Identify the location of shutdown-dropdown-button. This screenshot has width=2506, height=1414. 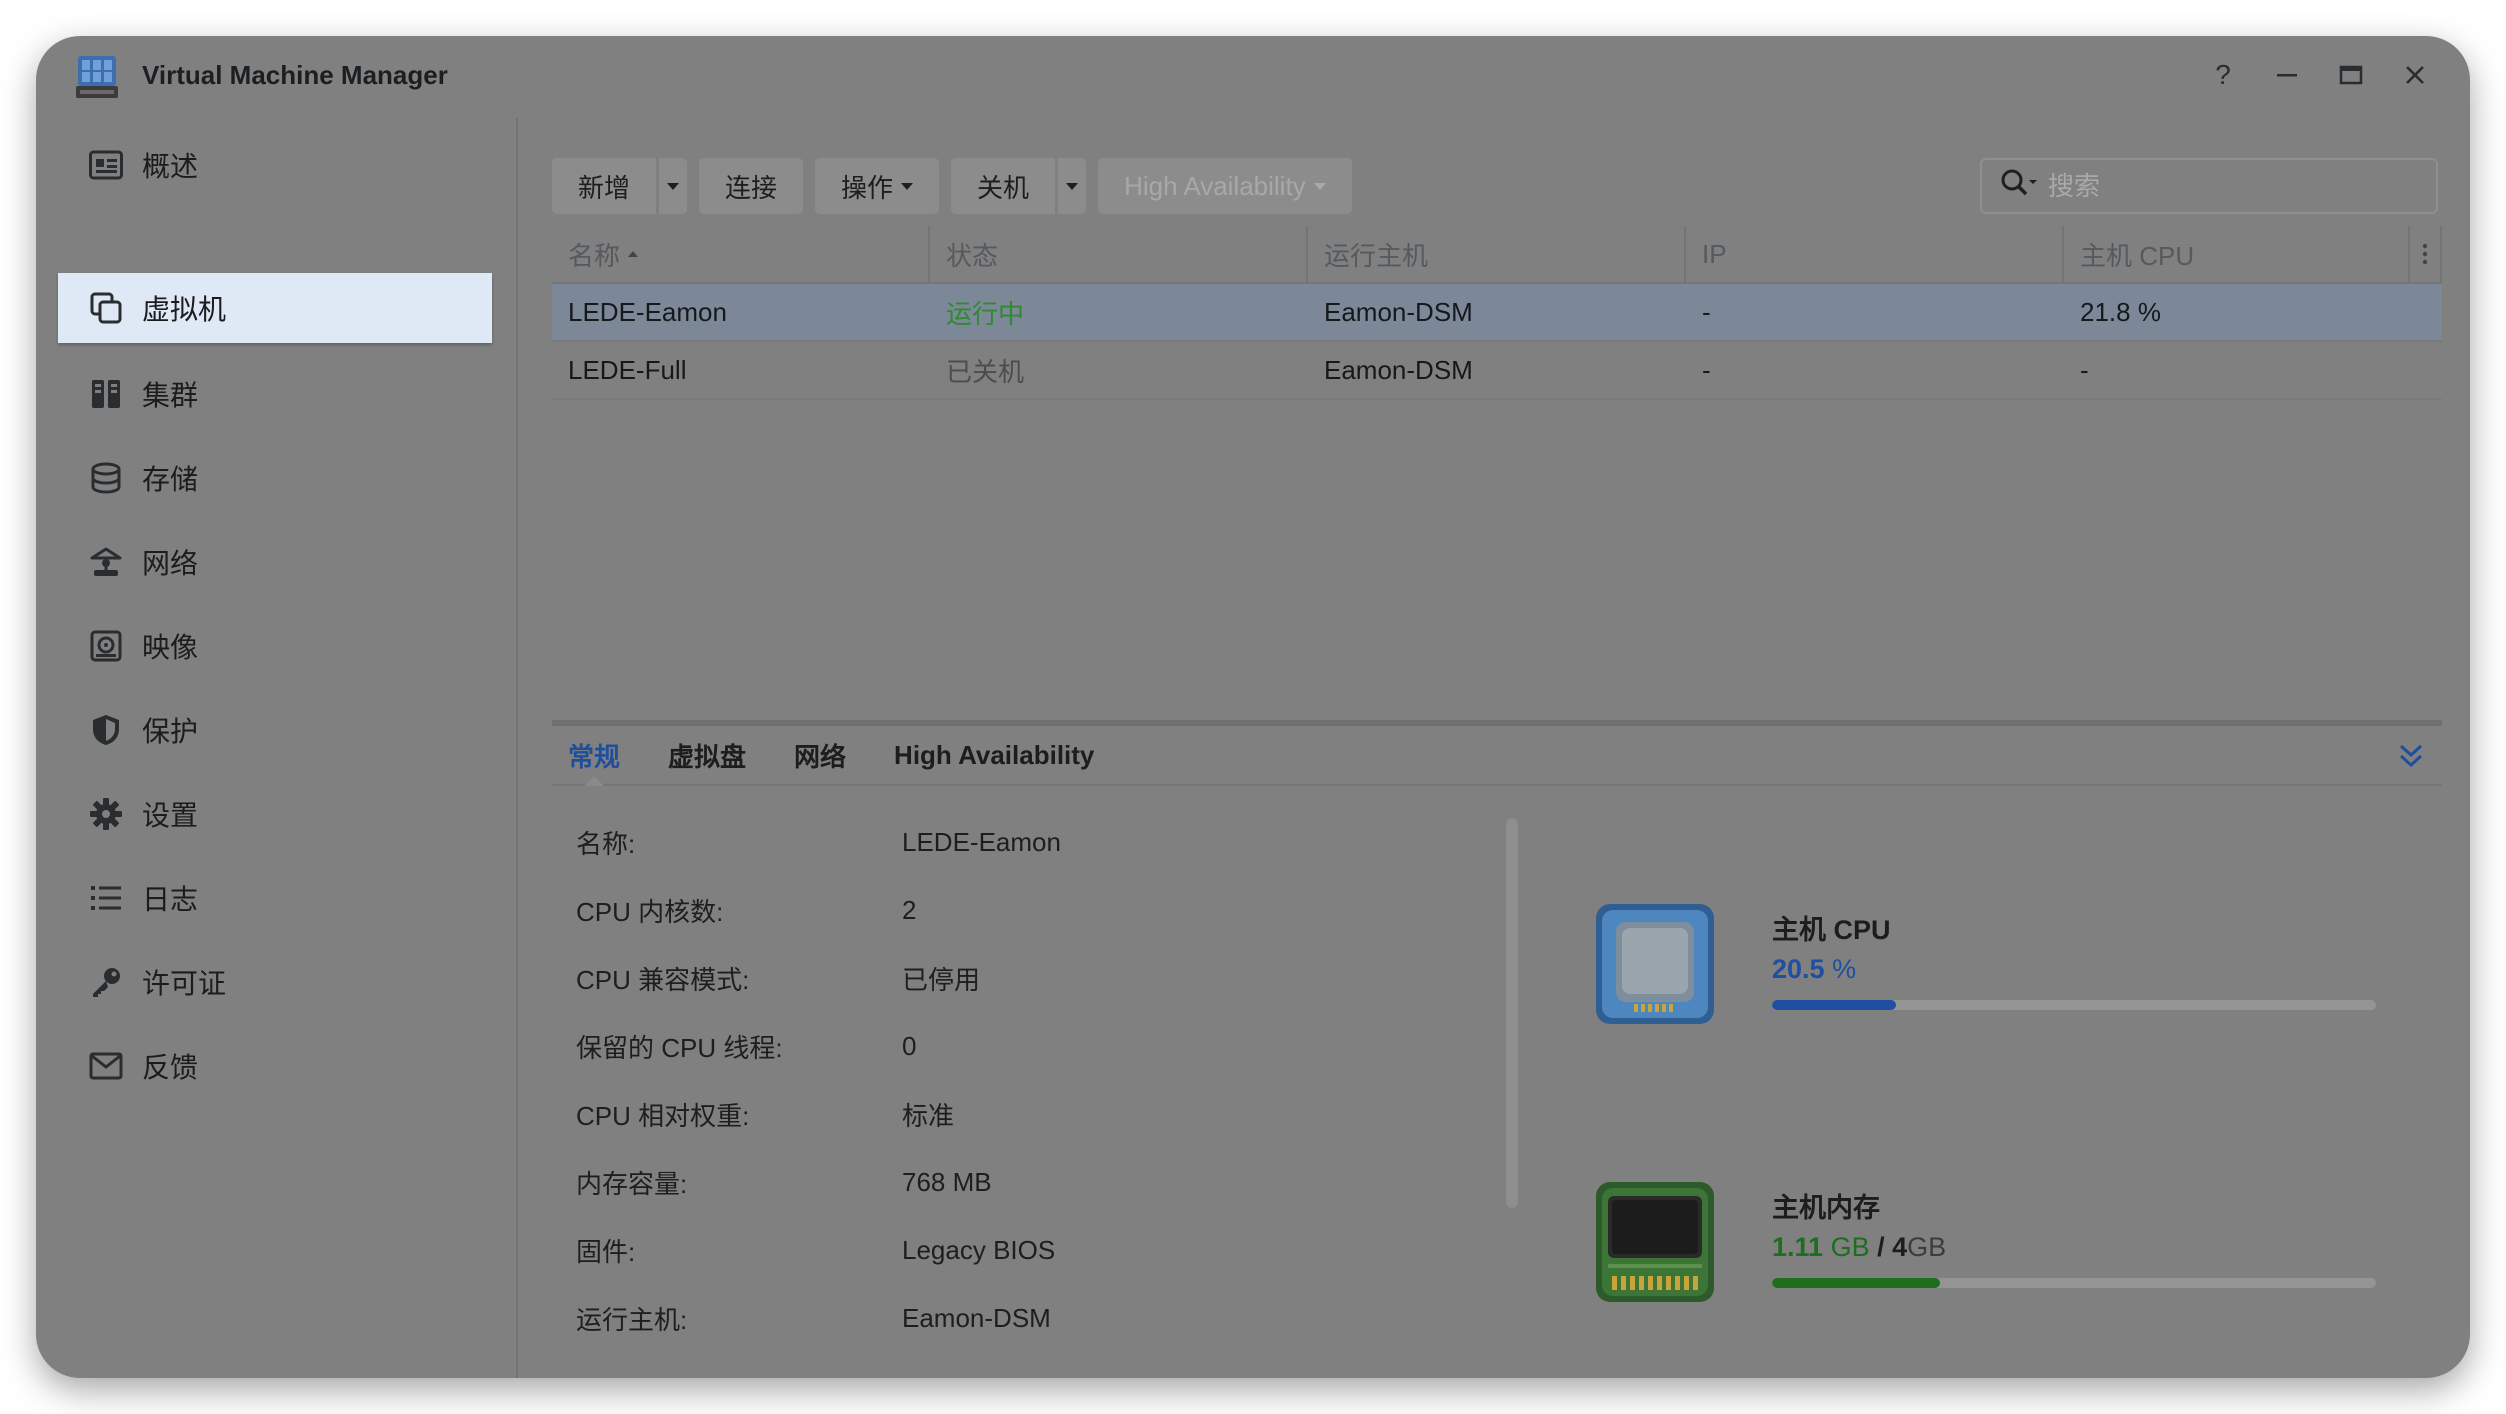
(1072, 186).